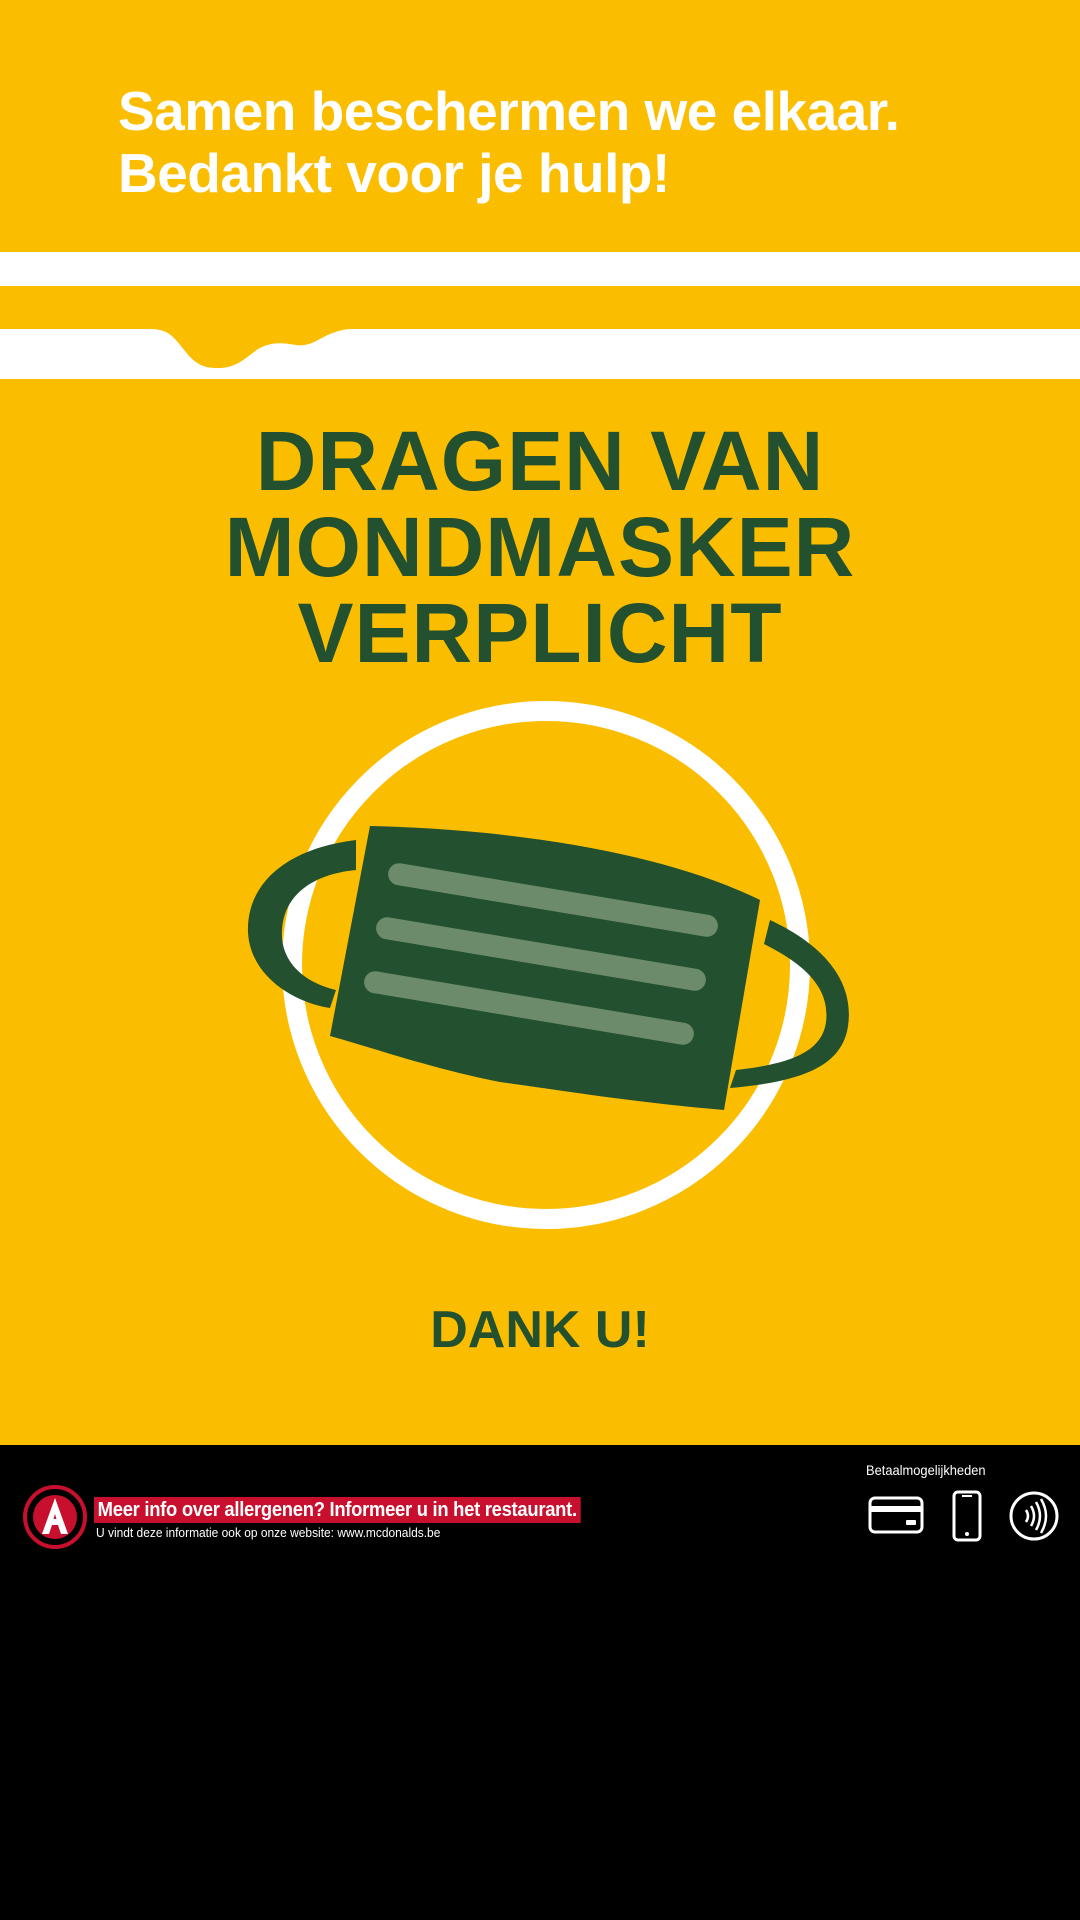 This screenshot has width=1080, height=1920. What do you see at coordinates (1034, 1516) in the screenshot?
I see `contactless-icon` at bounding box center [1034, 1516].